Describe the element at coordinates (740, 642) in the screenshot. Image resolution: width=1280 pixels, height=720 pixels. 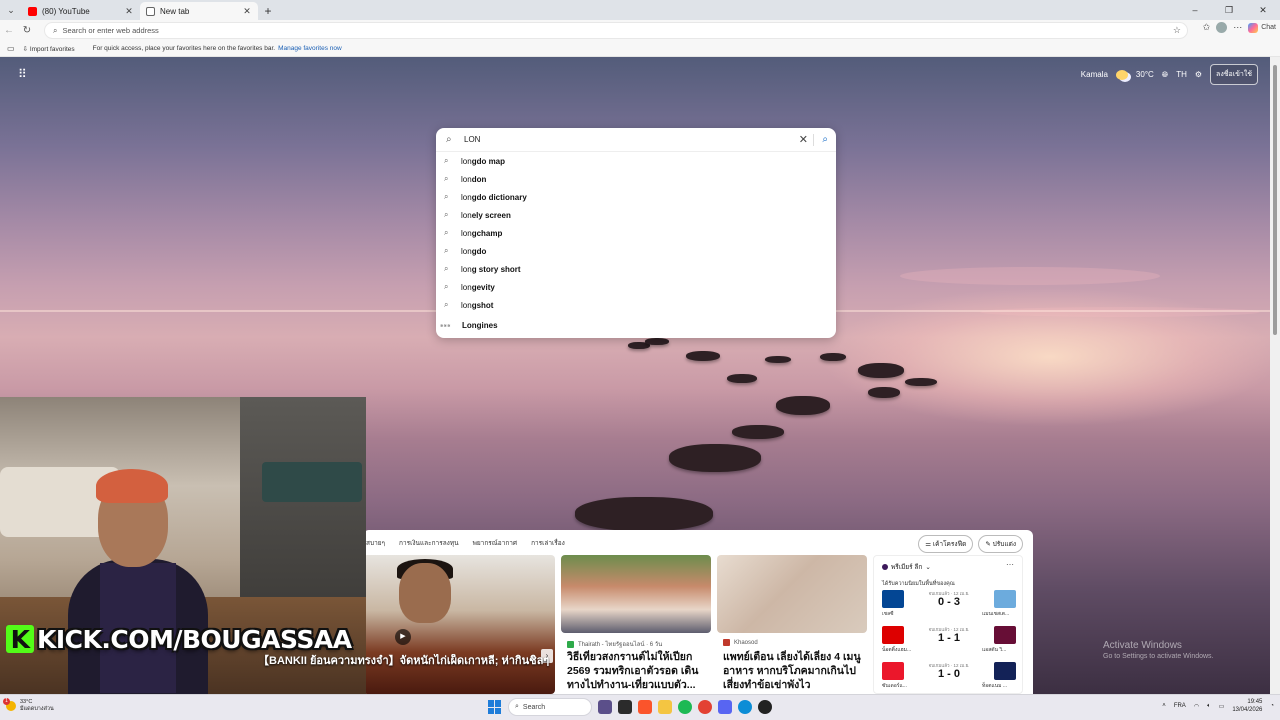
I see `news-card-source: Khaosod` at that location.